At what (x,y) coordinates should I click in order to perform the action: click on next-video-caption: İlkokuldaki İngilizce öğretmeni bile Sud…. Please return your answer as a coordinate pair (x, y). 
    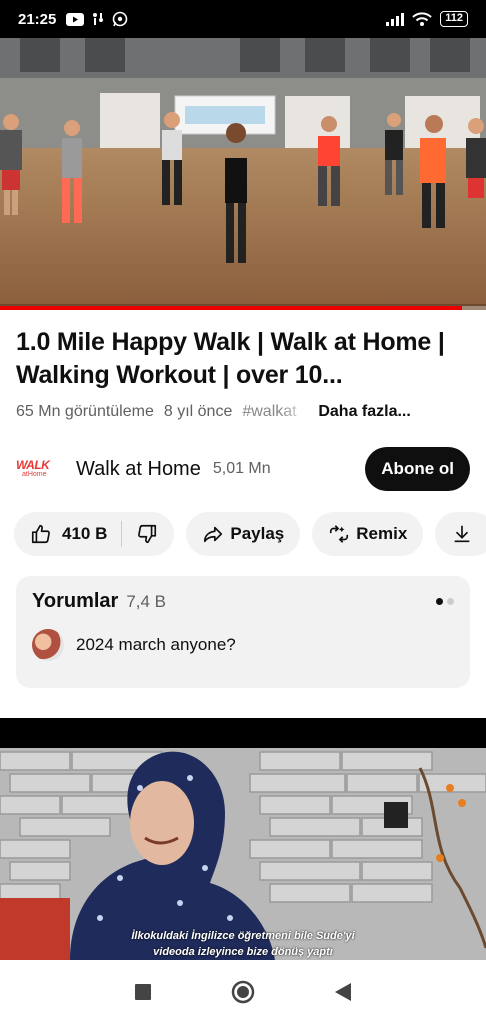
    Looking at the image, I should click on (243, 944).